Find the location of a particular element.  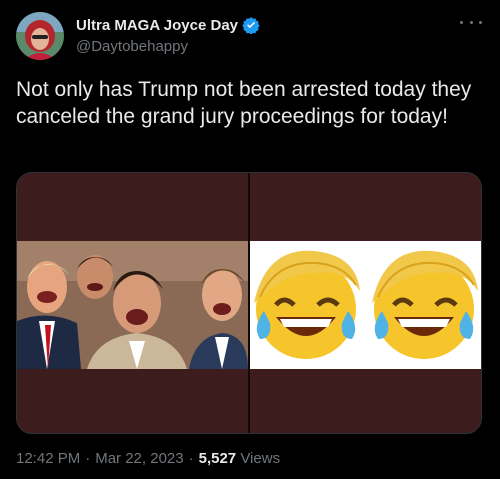

user-info: Ultra MAGA Joyce Day @Daytobehappy is located at coordinates (168, 34).